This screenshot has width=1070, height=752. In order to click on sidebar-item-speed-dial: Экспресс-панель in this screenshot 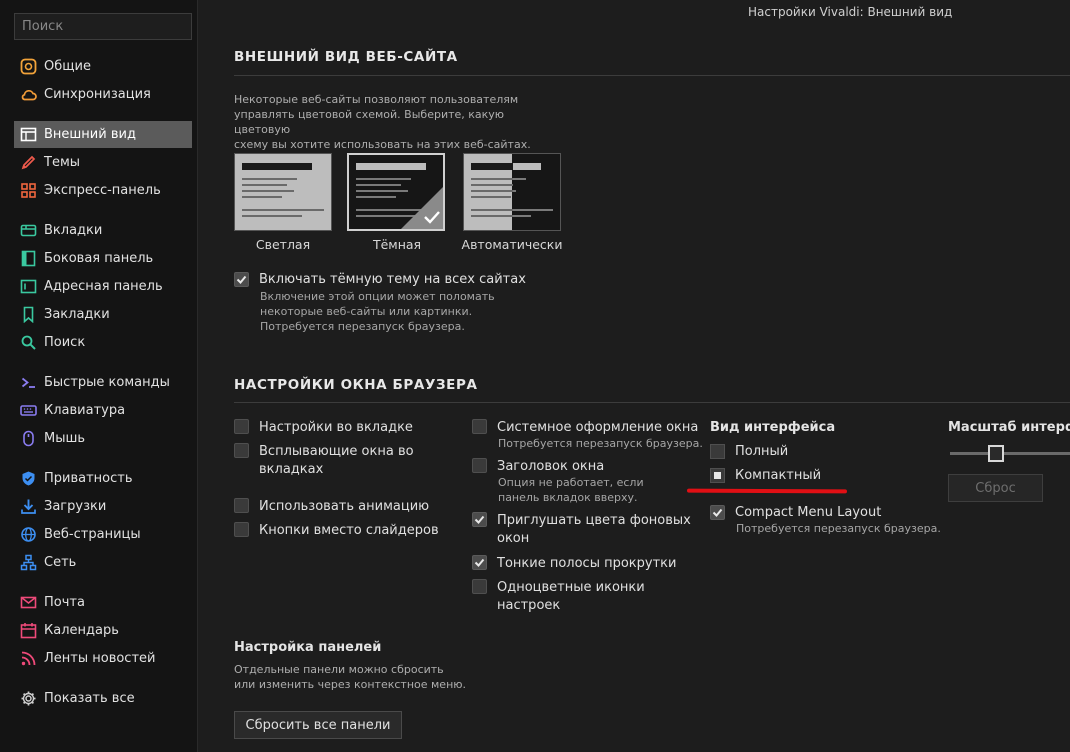, I will do `click(103, 190)`.